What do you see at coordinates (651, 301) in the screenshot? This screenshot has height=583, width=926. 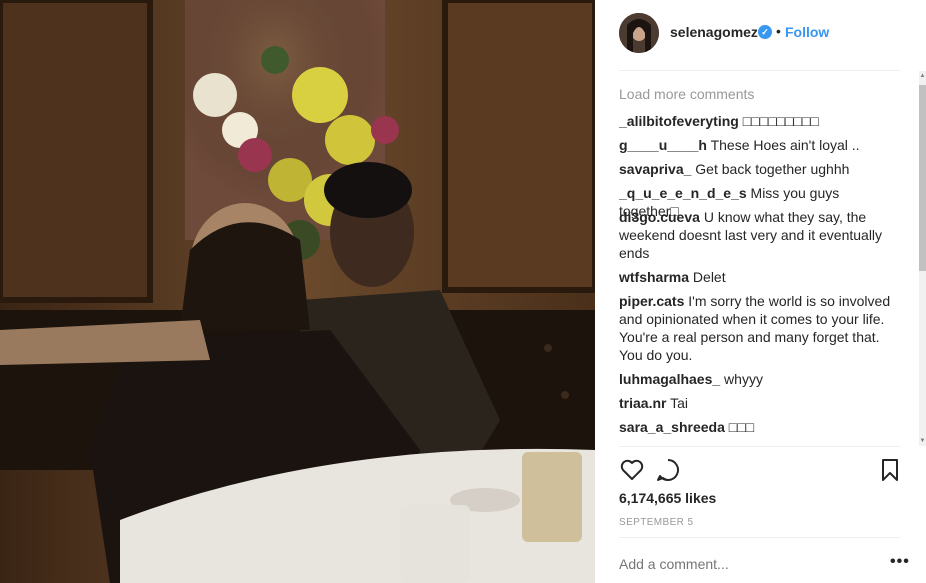 I see `comment-username: piper.cats` at bounding box center [651, 301].